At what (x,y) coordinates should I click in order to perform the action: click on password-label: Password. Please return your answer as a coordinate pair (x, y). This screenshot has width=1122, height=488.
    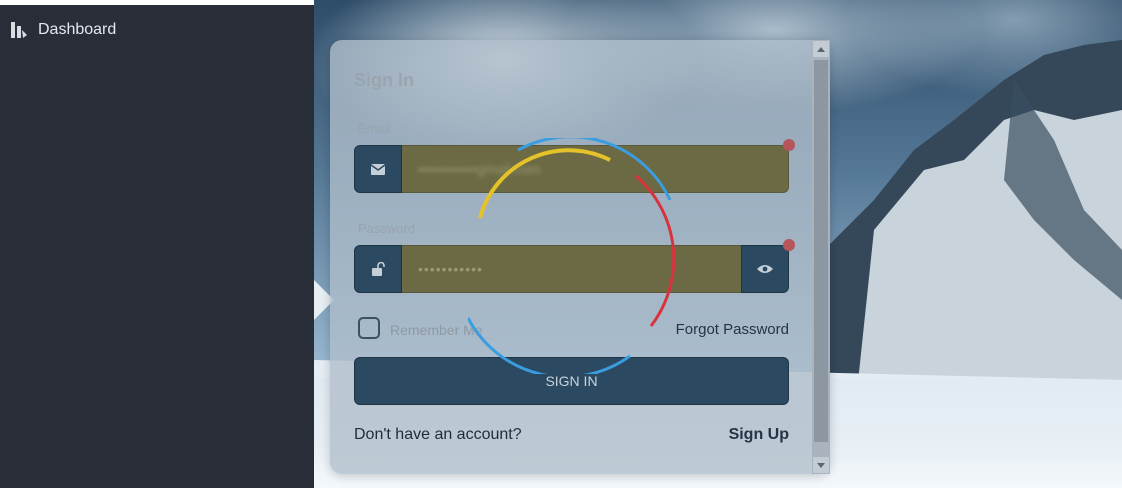
    Looking at the image, I should click on (387, 228).